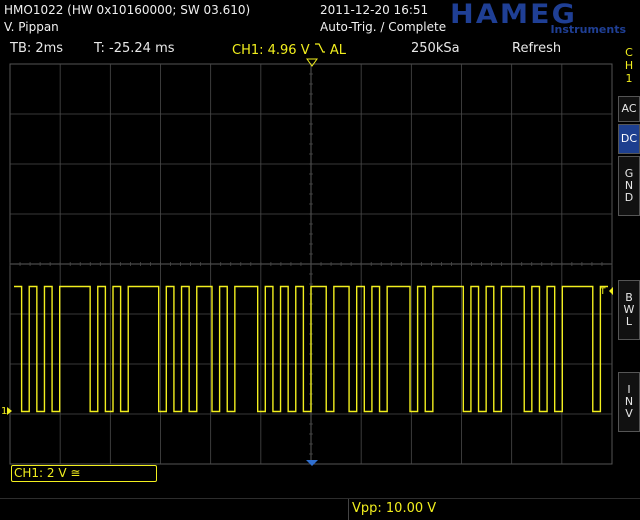 This screenshot has width=640, height=520. I want to click on acquisition-mode-label: Auto-Trig. / Complete, so click(383, 27).